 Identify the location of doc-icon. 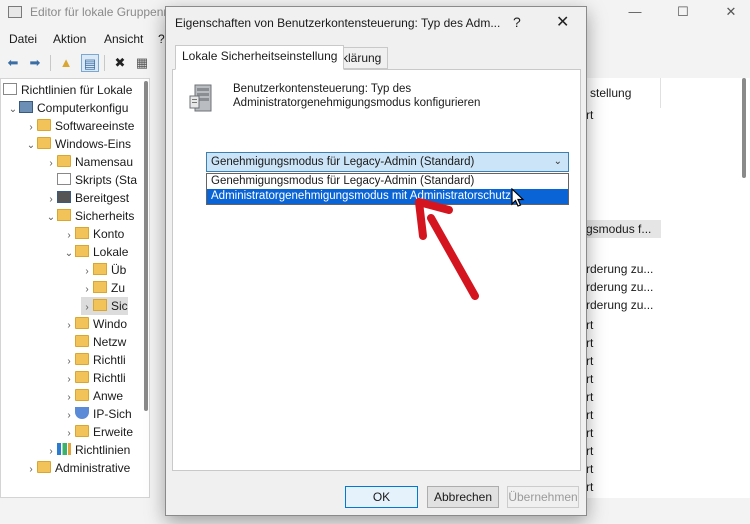
(10, 89).